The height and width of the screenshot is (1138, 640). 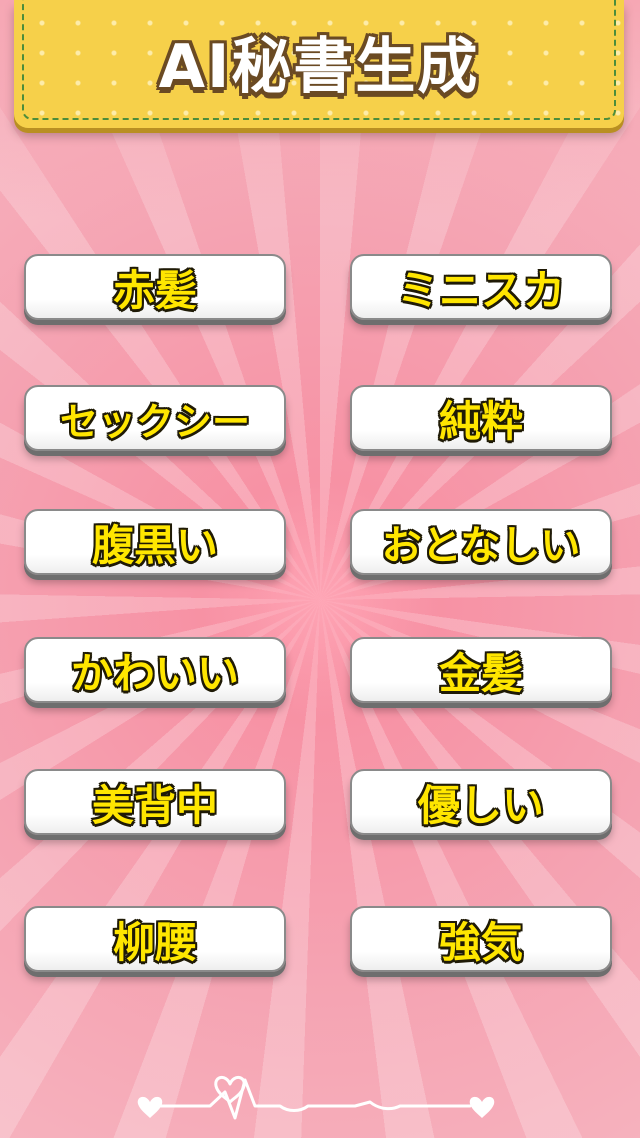 I want to click on option-label: 純粋, so click(x=480, y=421).